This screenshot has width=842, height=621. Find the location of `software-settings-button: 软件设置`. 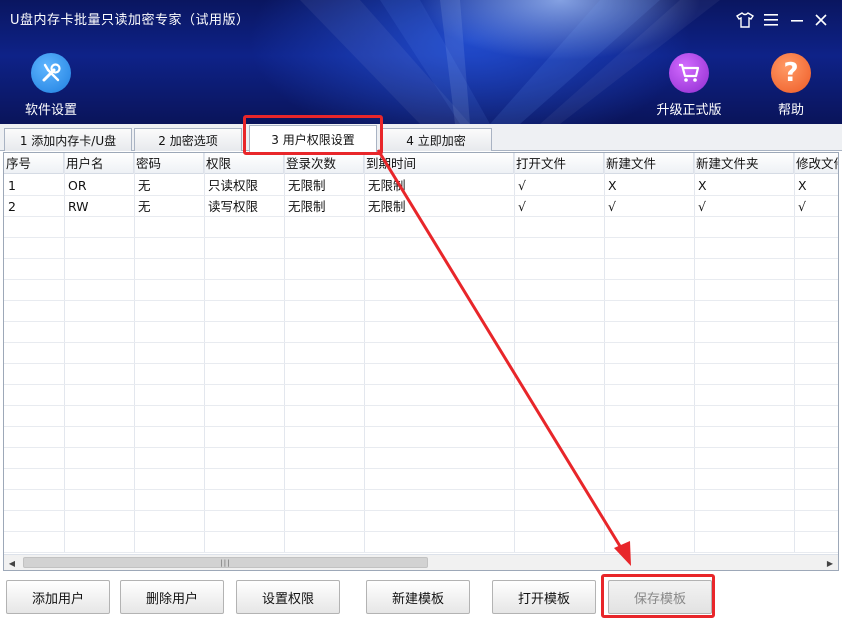

software-settings-button: 软件设置 is located at coordinates (51, 85).